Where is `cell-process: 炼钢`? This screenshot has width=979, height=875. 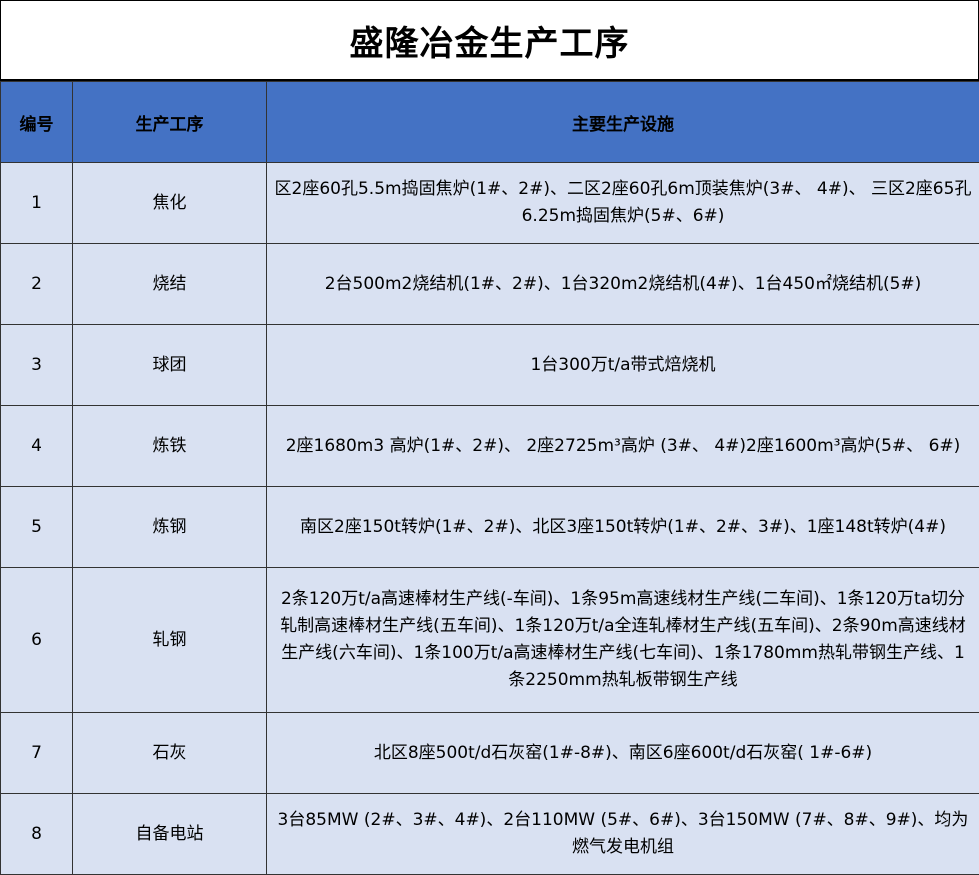 cell-process: 炼钢 is located at coordinates (169, 527).